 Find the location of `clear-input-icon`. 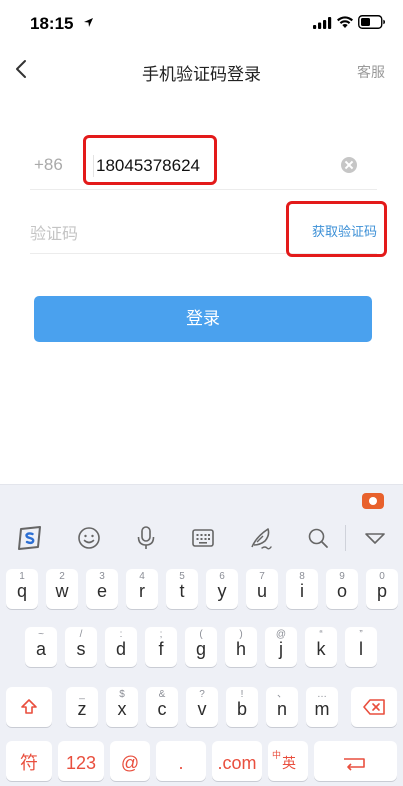

clear-input-icon is located at coordinates (349, 165).